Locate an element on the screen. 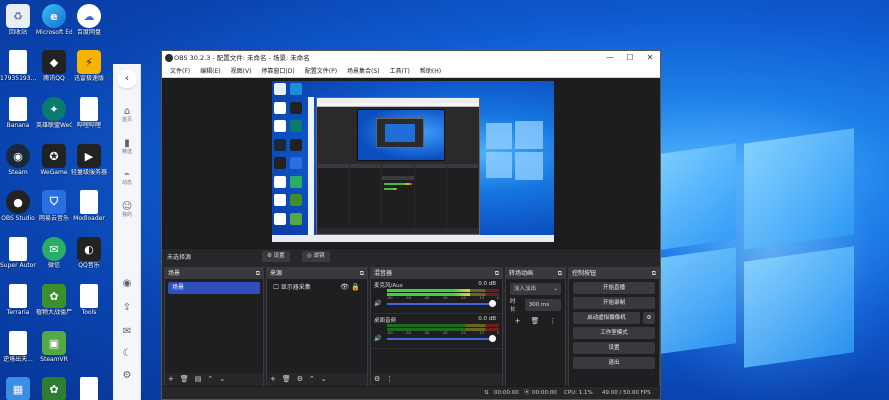  preview-canvas is located at coordinates (413, 161).